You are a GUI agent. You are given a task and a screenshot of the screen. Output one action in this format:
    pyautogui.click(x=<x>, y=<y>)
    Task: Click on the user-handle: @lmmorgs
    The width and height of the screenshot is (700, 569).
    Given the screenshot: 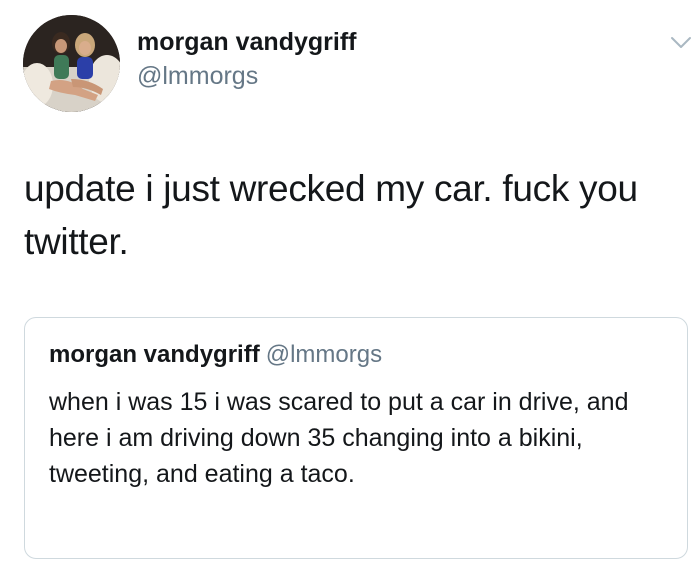 What is the action you would take?
    pyautogui.click(x=197, y=76)
    